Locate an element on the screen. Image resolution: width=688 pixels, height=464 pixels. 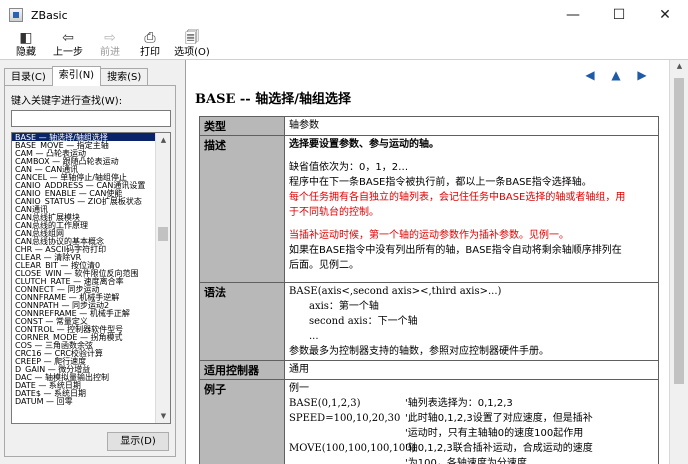
index-item: CONNFRAME — 机械手逆解 is located at coordinates (84, 297).